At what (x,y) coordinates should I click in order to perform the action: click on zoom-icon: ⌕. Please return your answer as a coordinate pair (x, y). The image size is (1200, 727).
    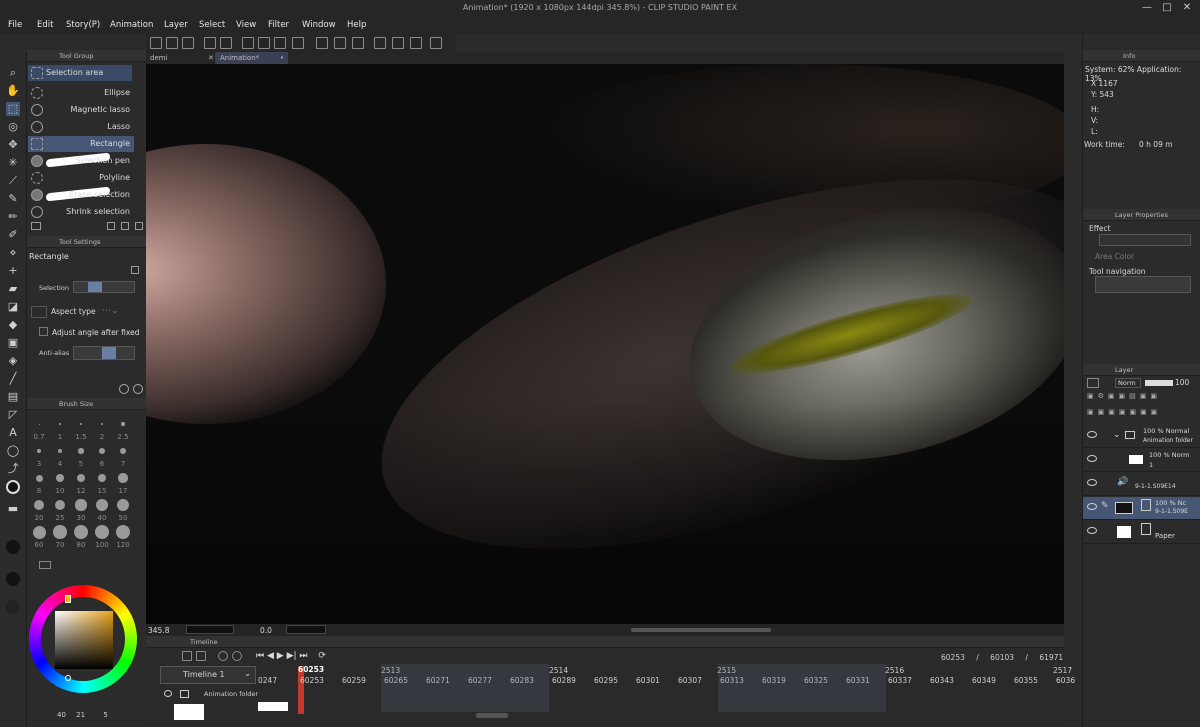
    Looking at the image, I should click on (13, 73).